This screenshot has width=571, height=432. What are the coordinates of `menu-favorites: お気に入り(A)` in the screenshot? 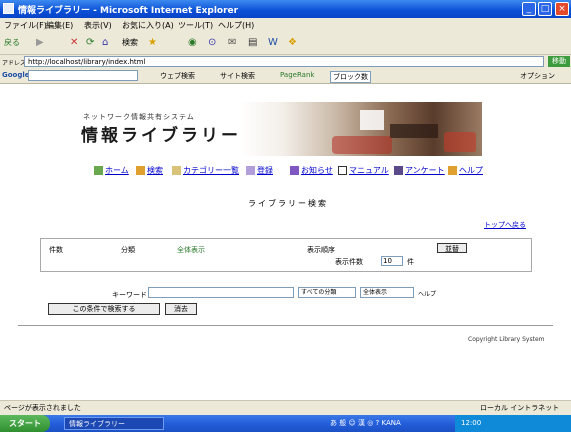 It's located at (148, 25).